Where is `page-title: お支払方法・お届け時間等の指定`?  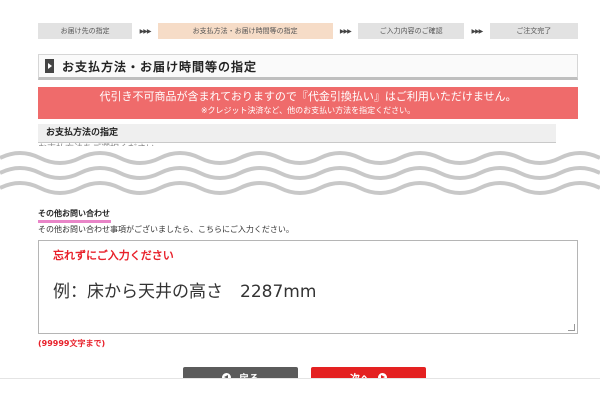
page-title: お支払方法・お届け時間等の指定 is located at coordinates (160, 66).